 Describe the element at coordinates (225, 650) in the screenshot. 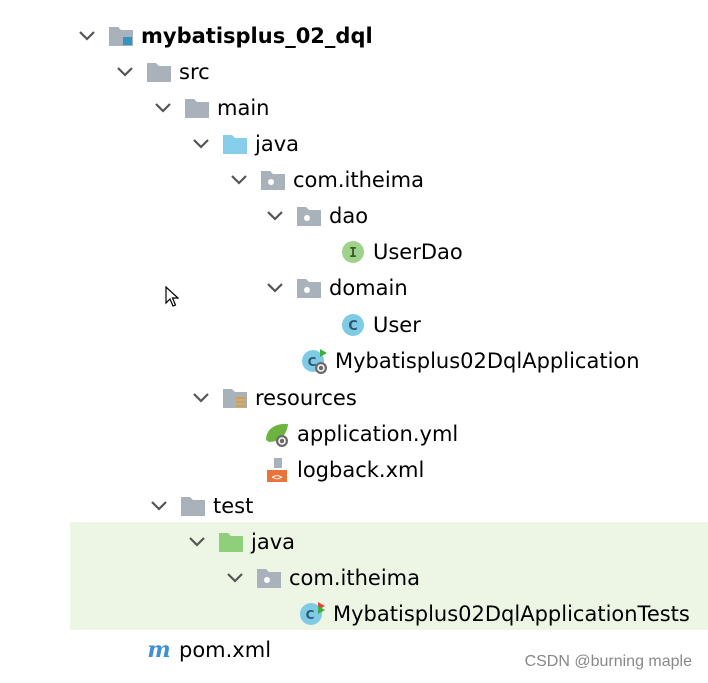

I see `tree-node-label: pom.xml` at that location.